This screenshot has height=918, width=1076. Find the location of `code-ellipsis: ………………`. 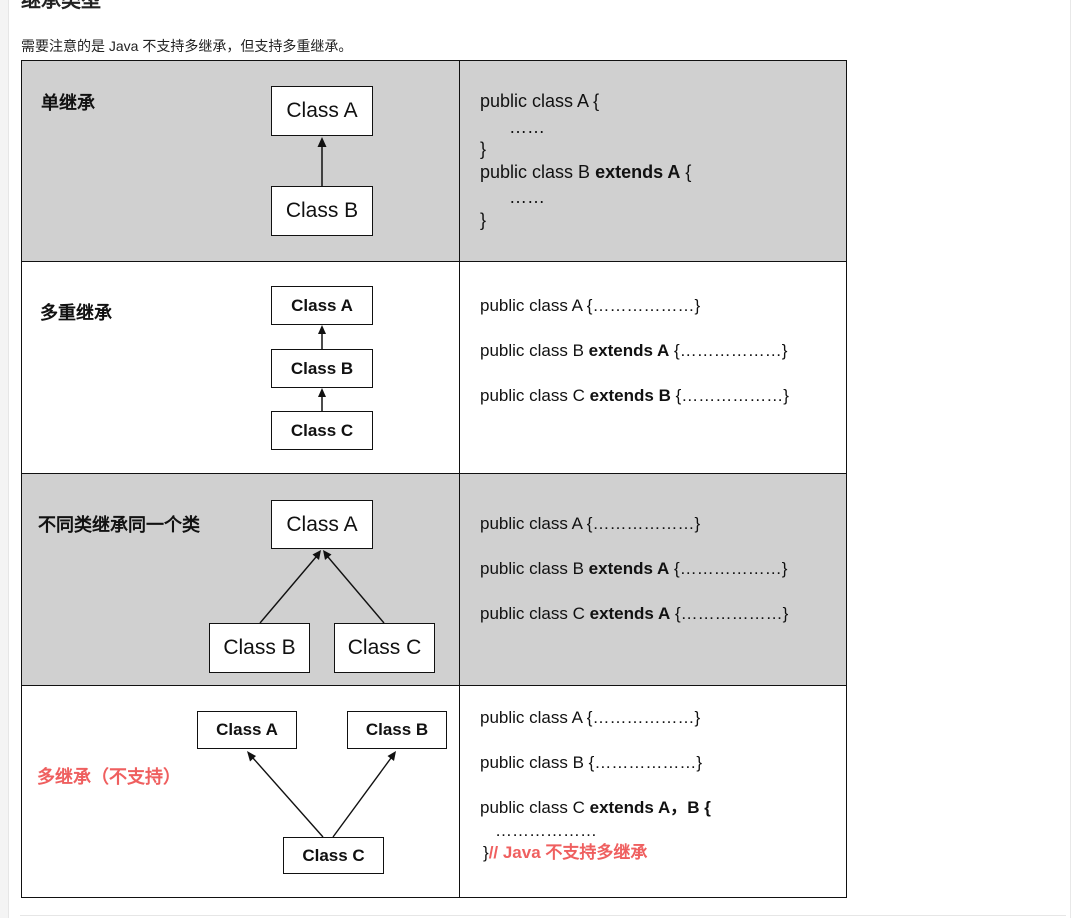

code-ellipsis: ……………… is located at coordinates (546, 830).